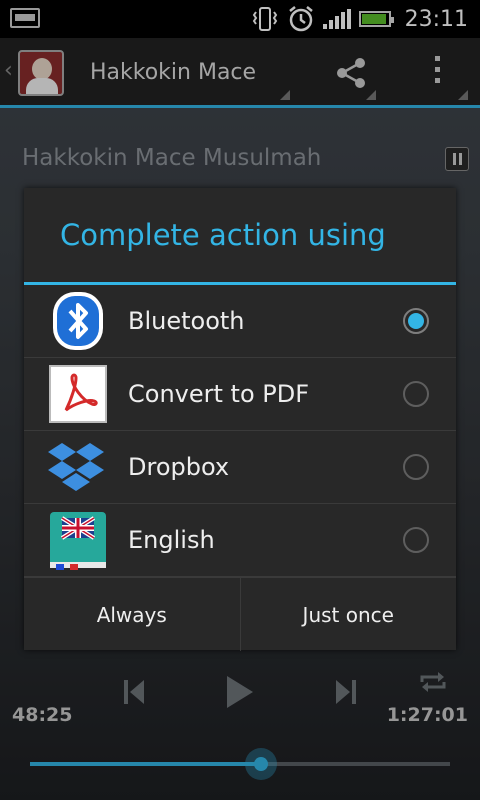 The width and height of the screenshot is (480, 800). What do you see at coordinates (171, 540) in the screenshot?
I see `list-item-label: English` at bounding box center [171, 540].